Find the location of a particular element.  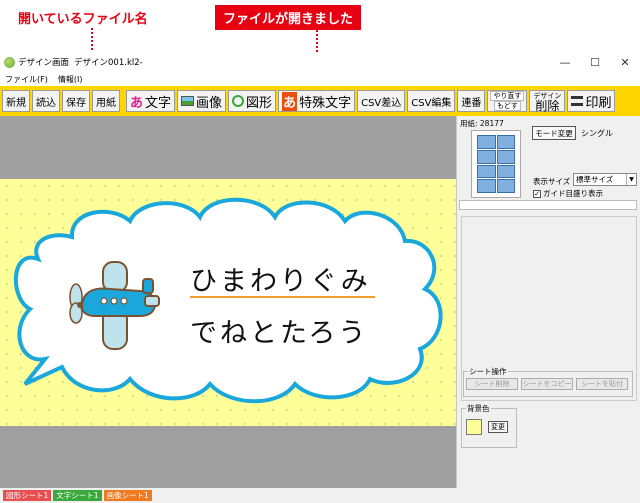

annotation-connector-right is located at coordinates (317, 41).